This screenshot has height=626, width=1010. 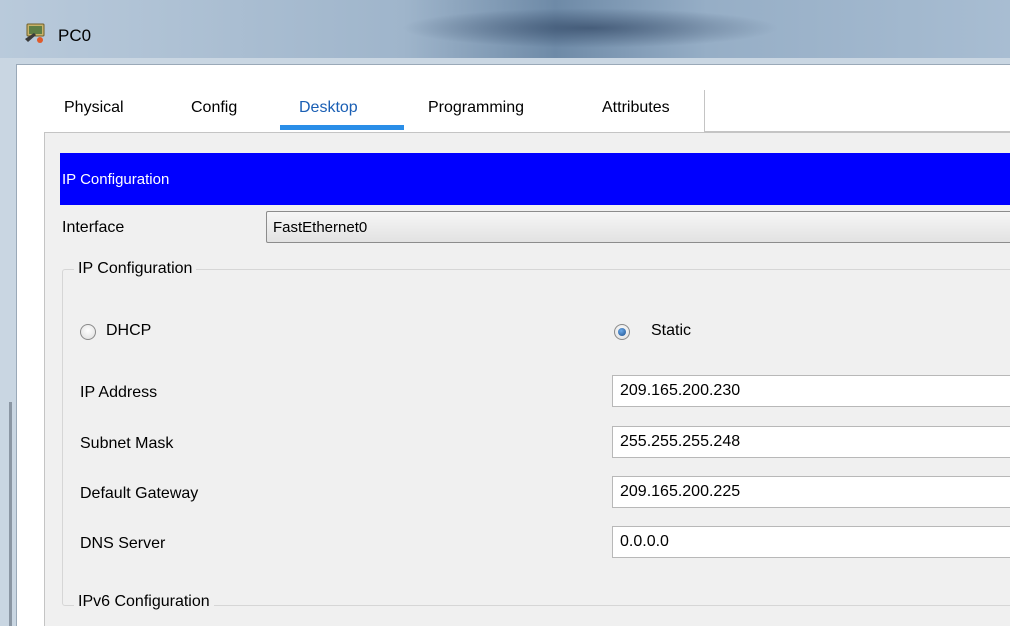 What do you see at coordinates (88, 332) in the screenshot?
I see `dhcp-radio` at bounding box center [88, 332].